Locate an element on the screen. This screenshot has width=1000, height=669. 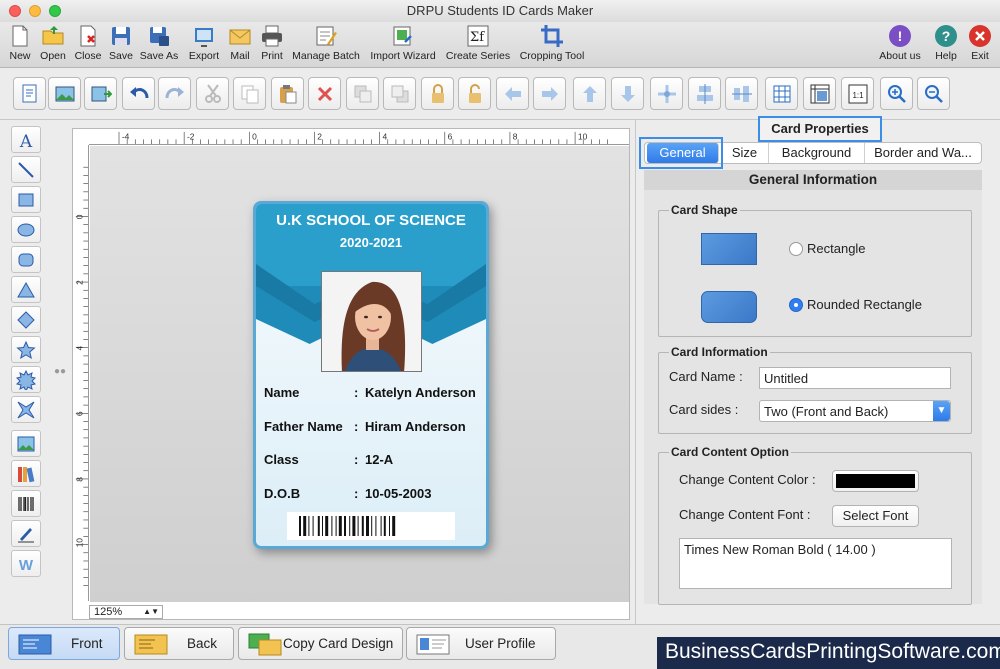
rectangle-tool is located at coordinates (26, 199).